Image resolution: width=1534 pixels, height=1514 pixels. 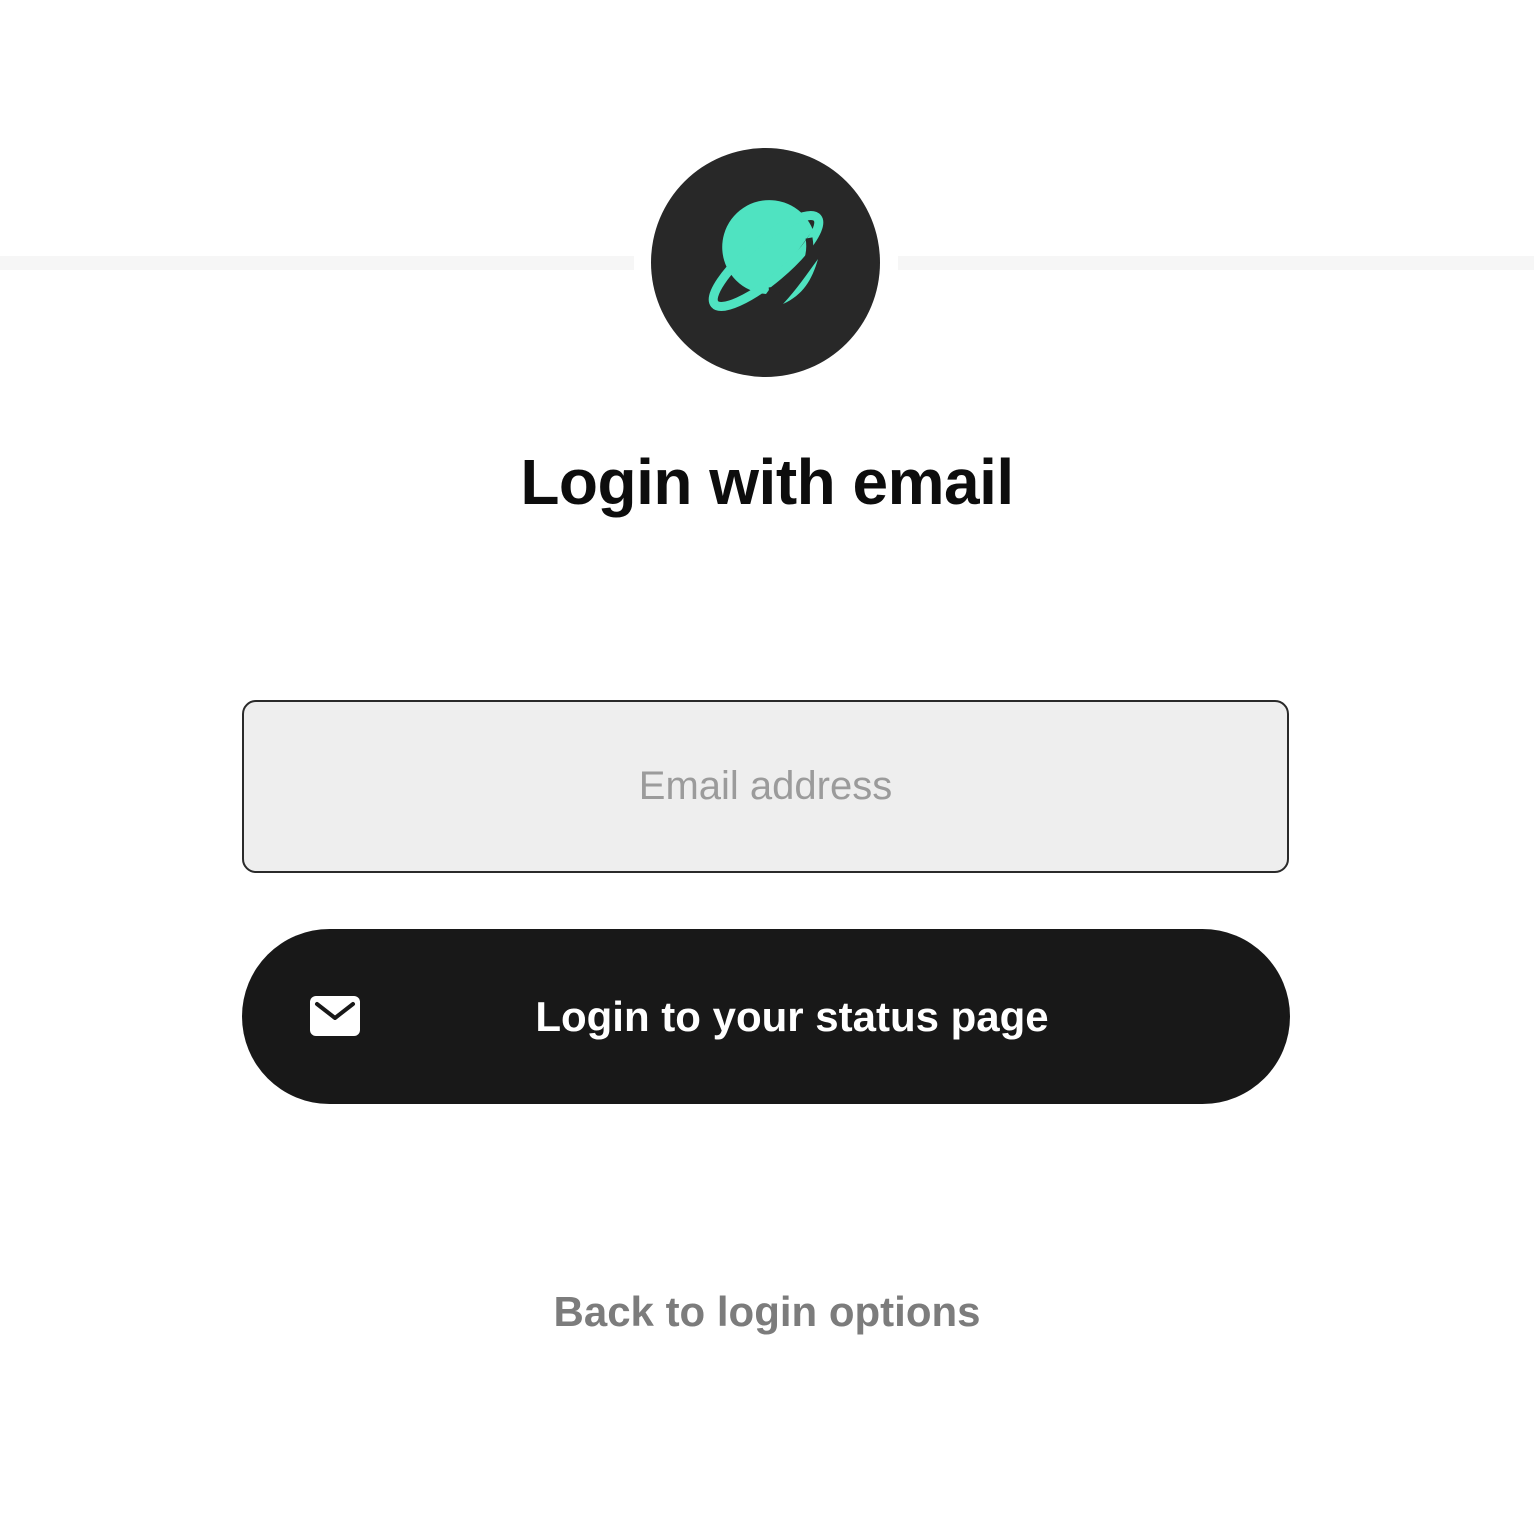 What do you see at coordinates (317, 263) in the screenshot?
I see `header-divider-left` at bounding box center [317, 263].